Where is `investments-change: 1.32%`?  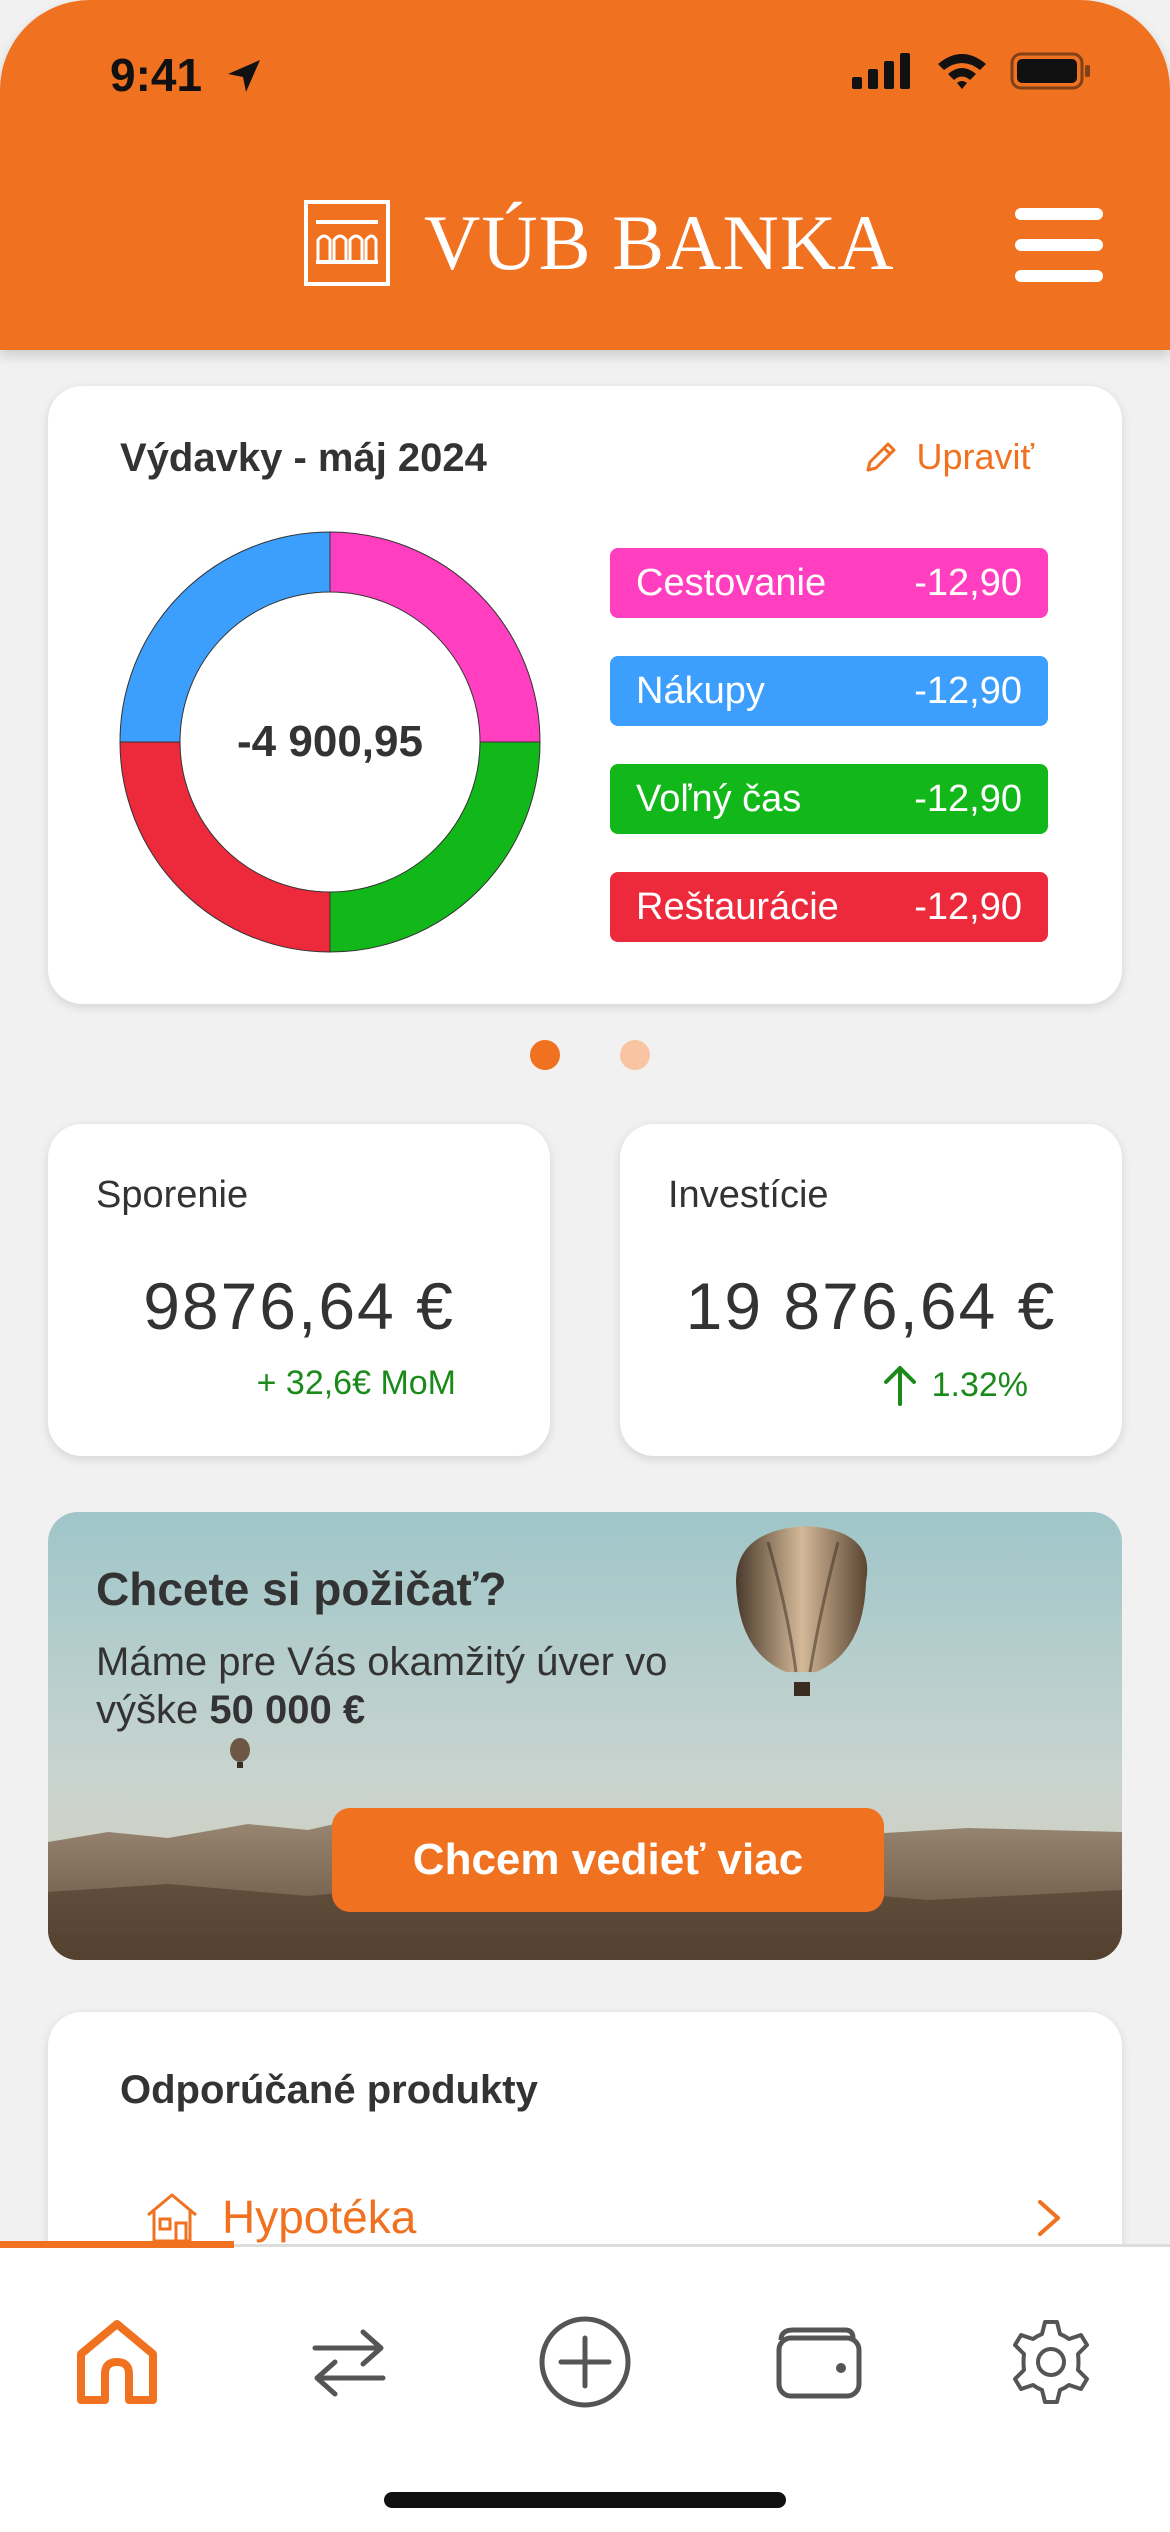
investments-change: 1.32% is located at coordinates (955, 1385).